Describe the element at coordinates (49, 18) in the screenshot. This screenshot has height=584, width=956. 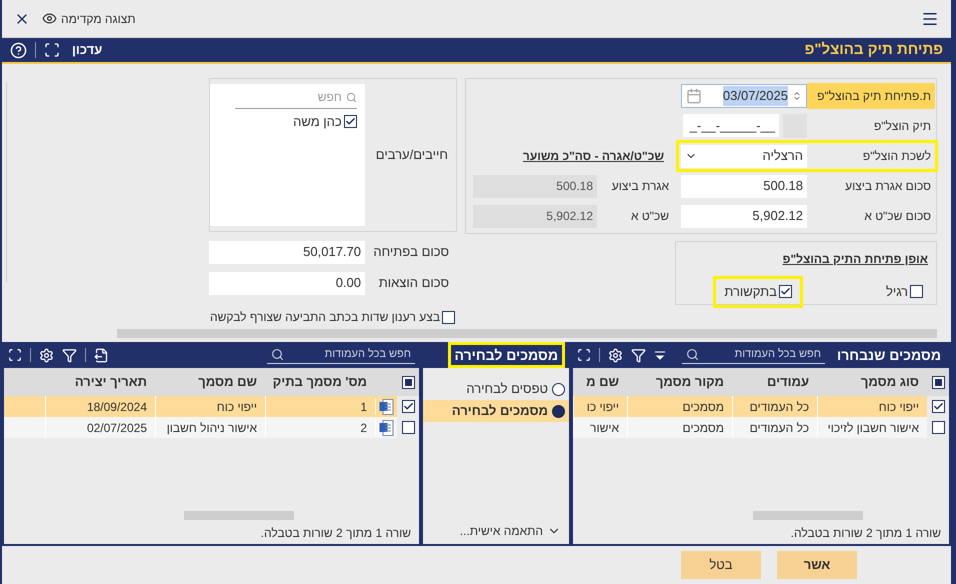
I see `eye-icon` at that location.